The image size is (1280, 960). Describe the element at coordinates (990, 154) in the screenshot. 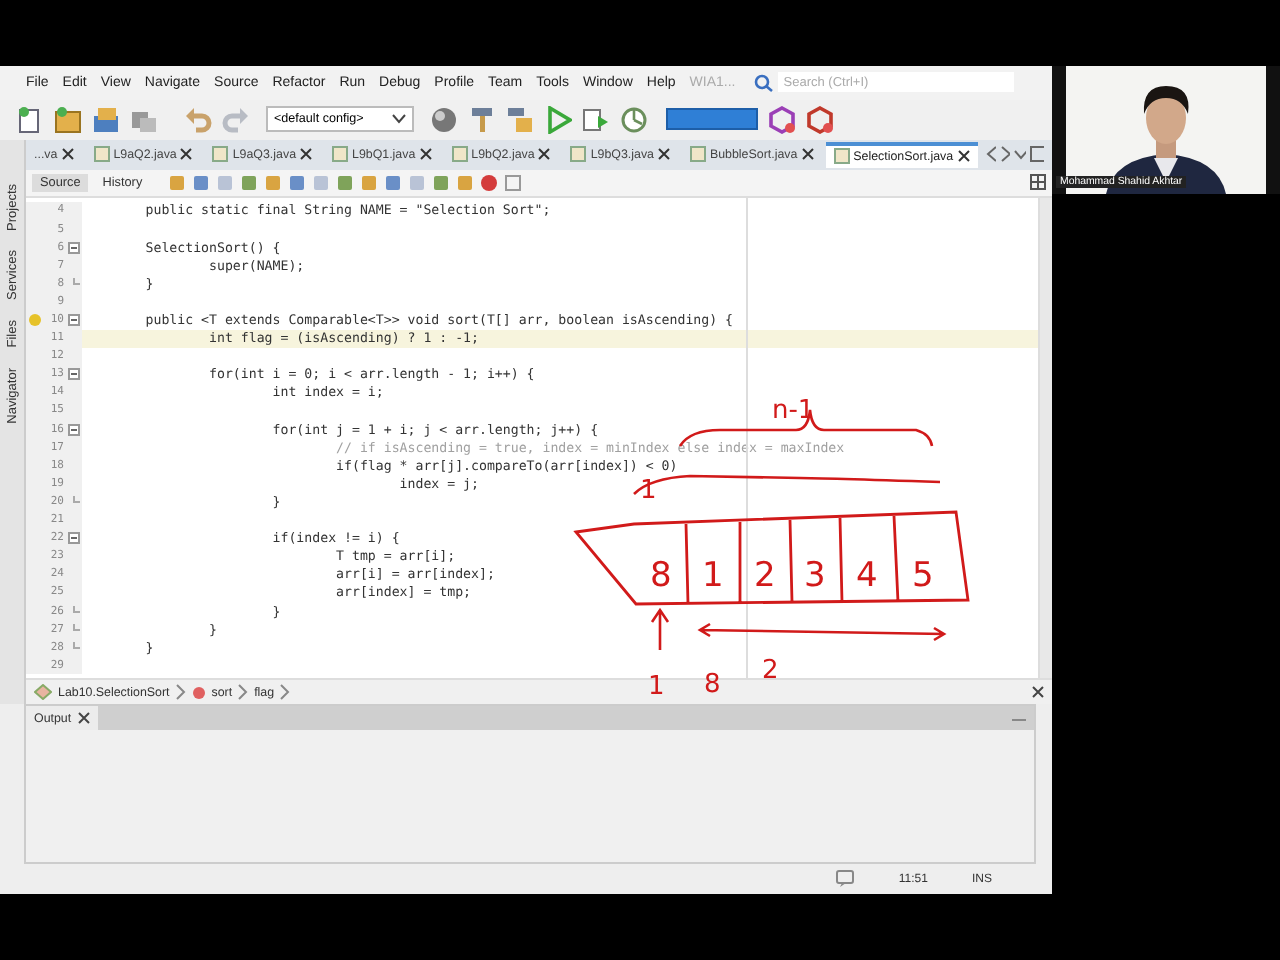

I see `scroll-left-icon` at that location.